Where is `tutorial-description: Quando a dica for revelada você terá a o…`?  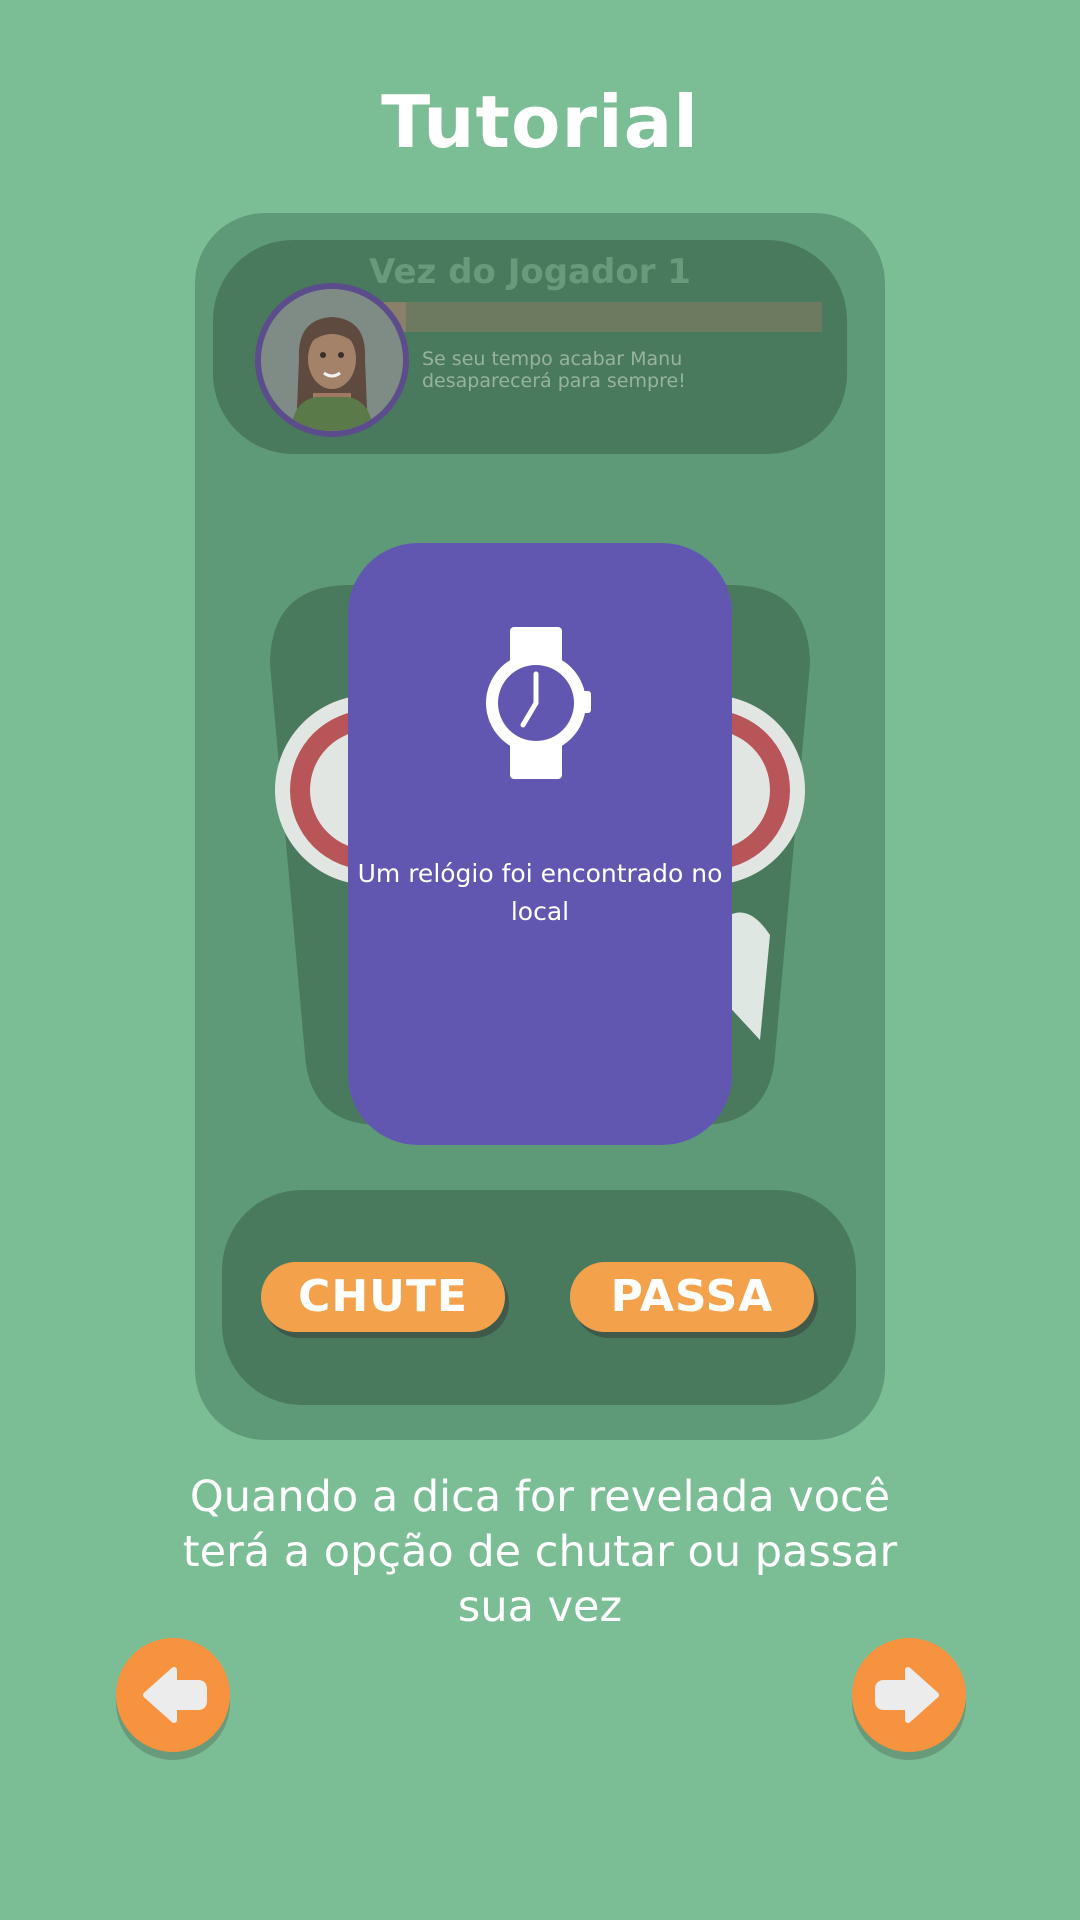
tutorial-description: Quando a dica for revelada você terá a o… is located at coordinates (540, 1552).